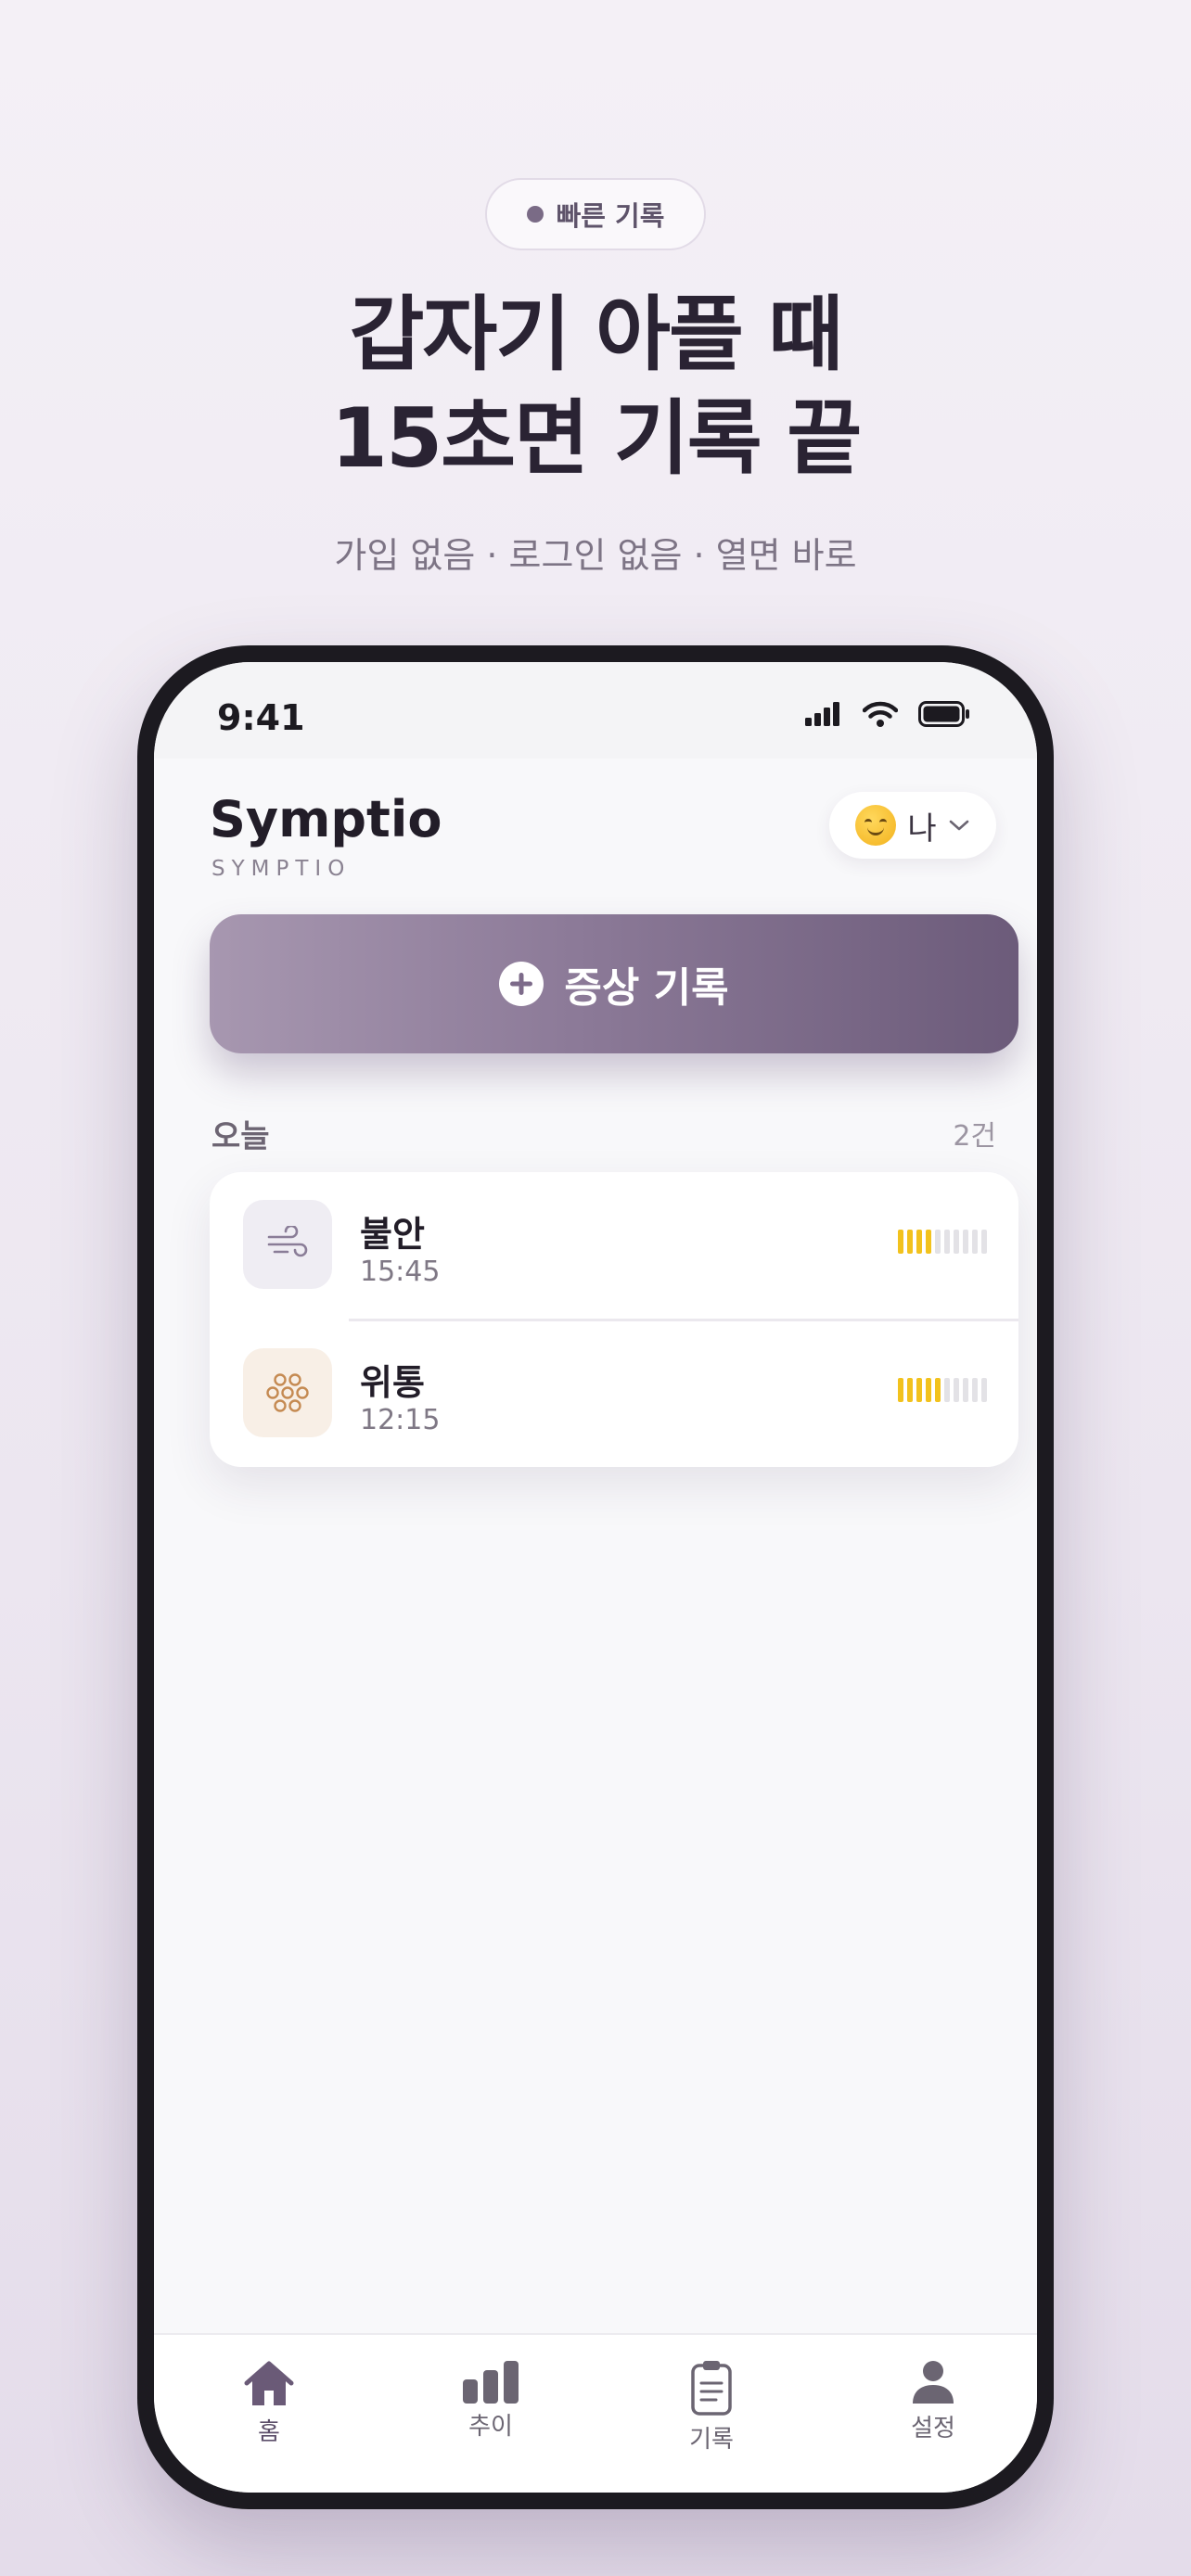 The image size is (1191, 2576). What do you see at coordinates (269, 2383) in the screenshot?
I see `home-icon` at bounding box center [269, 2383].